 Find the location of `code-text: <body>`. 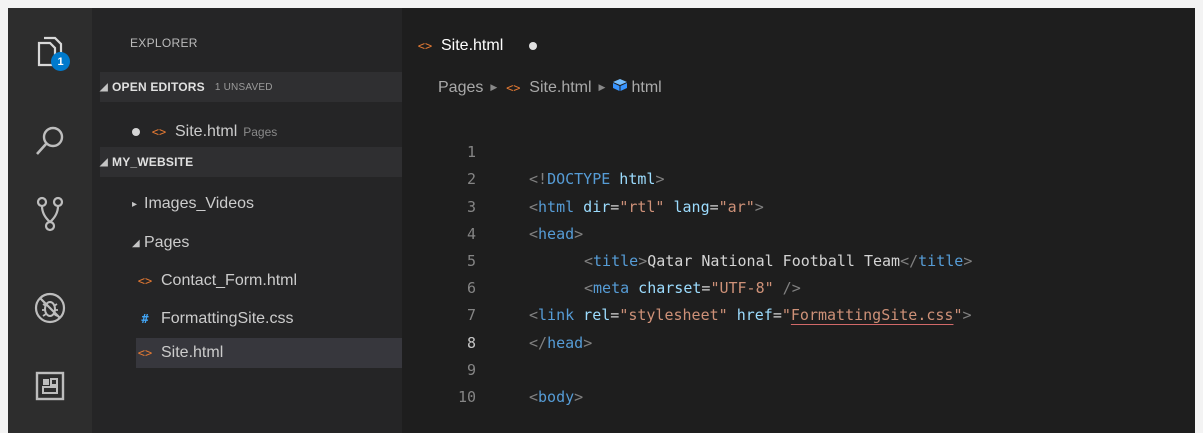

code-text: <body> is located at coordinates (556, 396).